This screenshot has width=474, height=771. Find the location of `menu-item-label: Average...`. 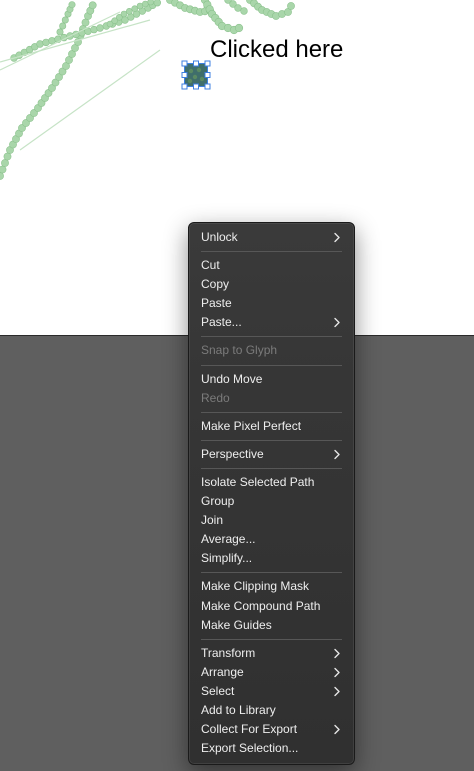

menu-item-label: Average... is located at coordinates (228, 539).